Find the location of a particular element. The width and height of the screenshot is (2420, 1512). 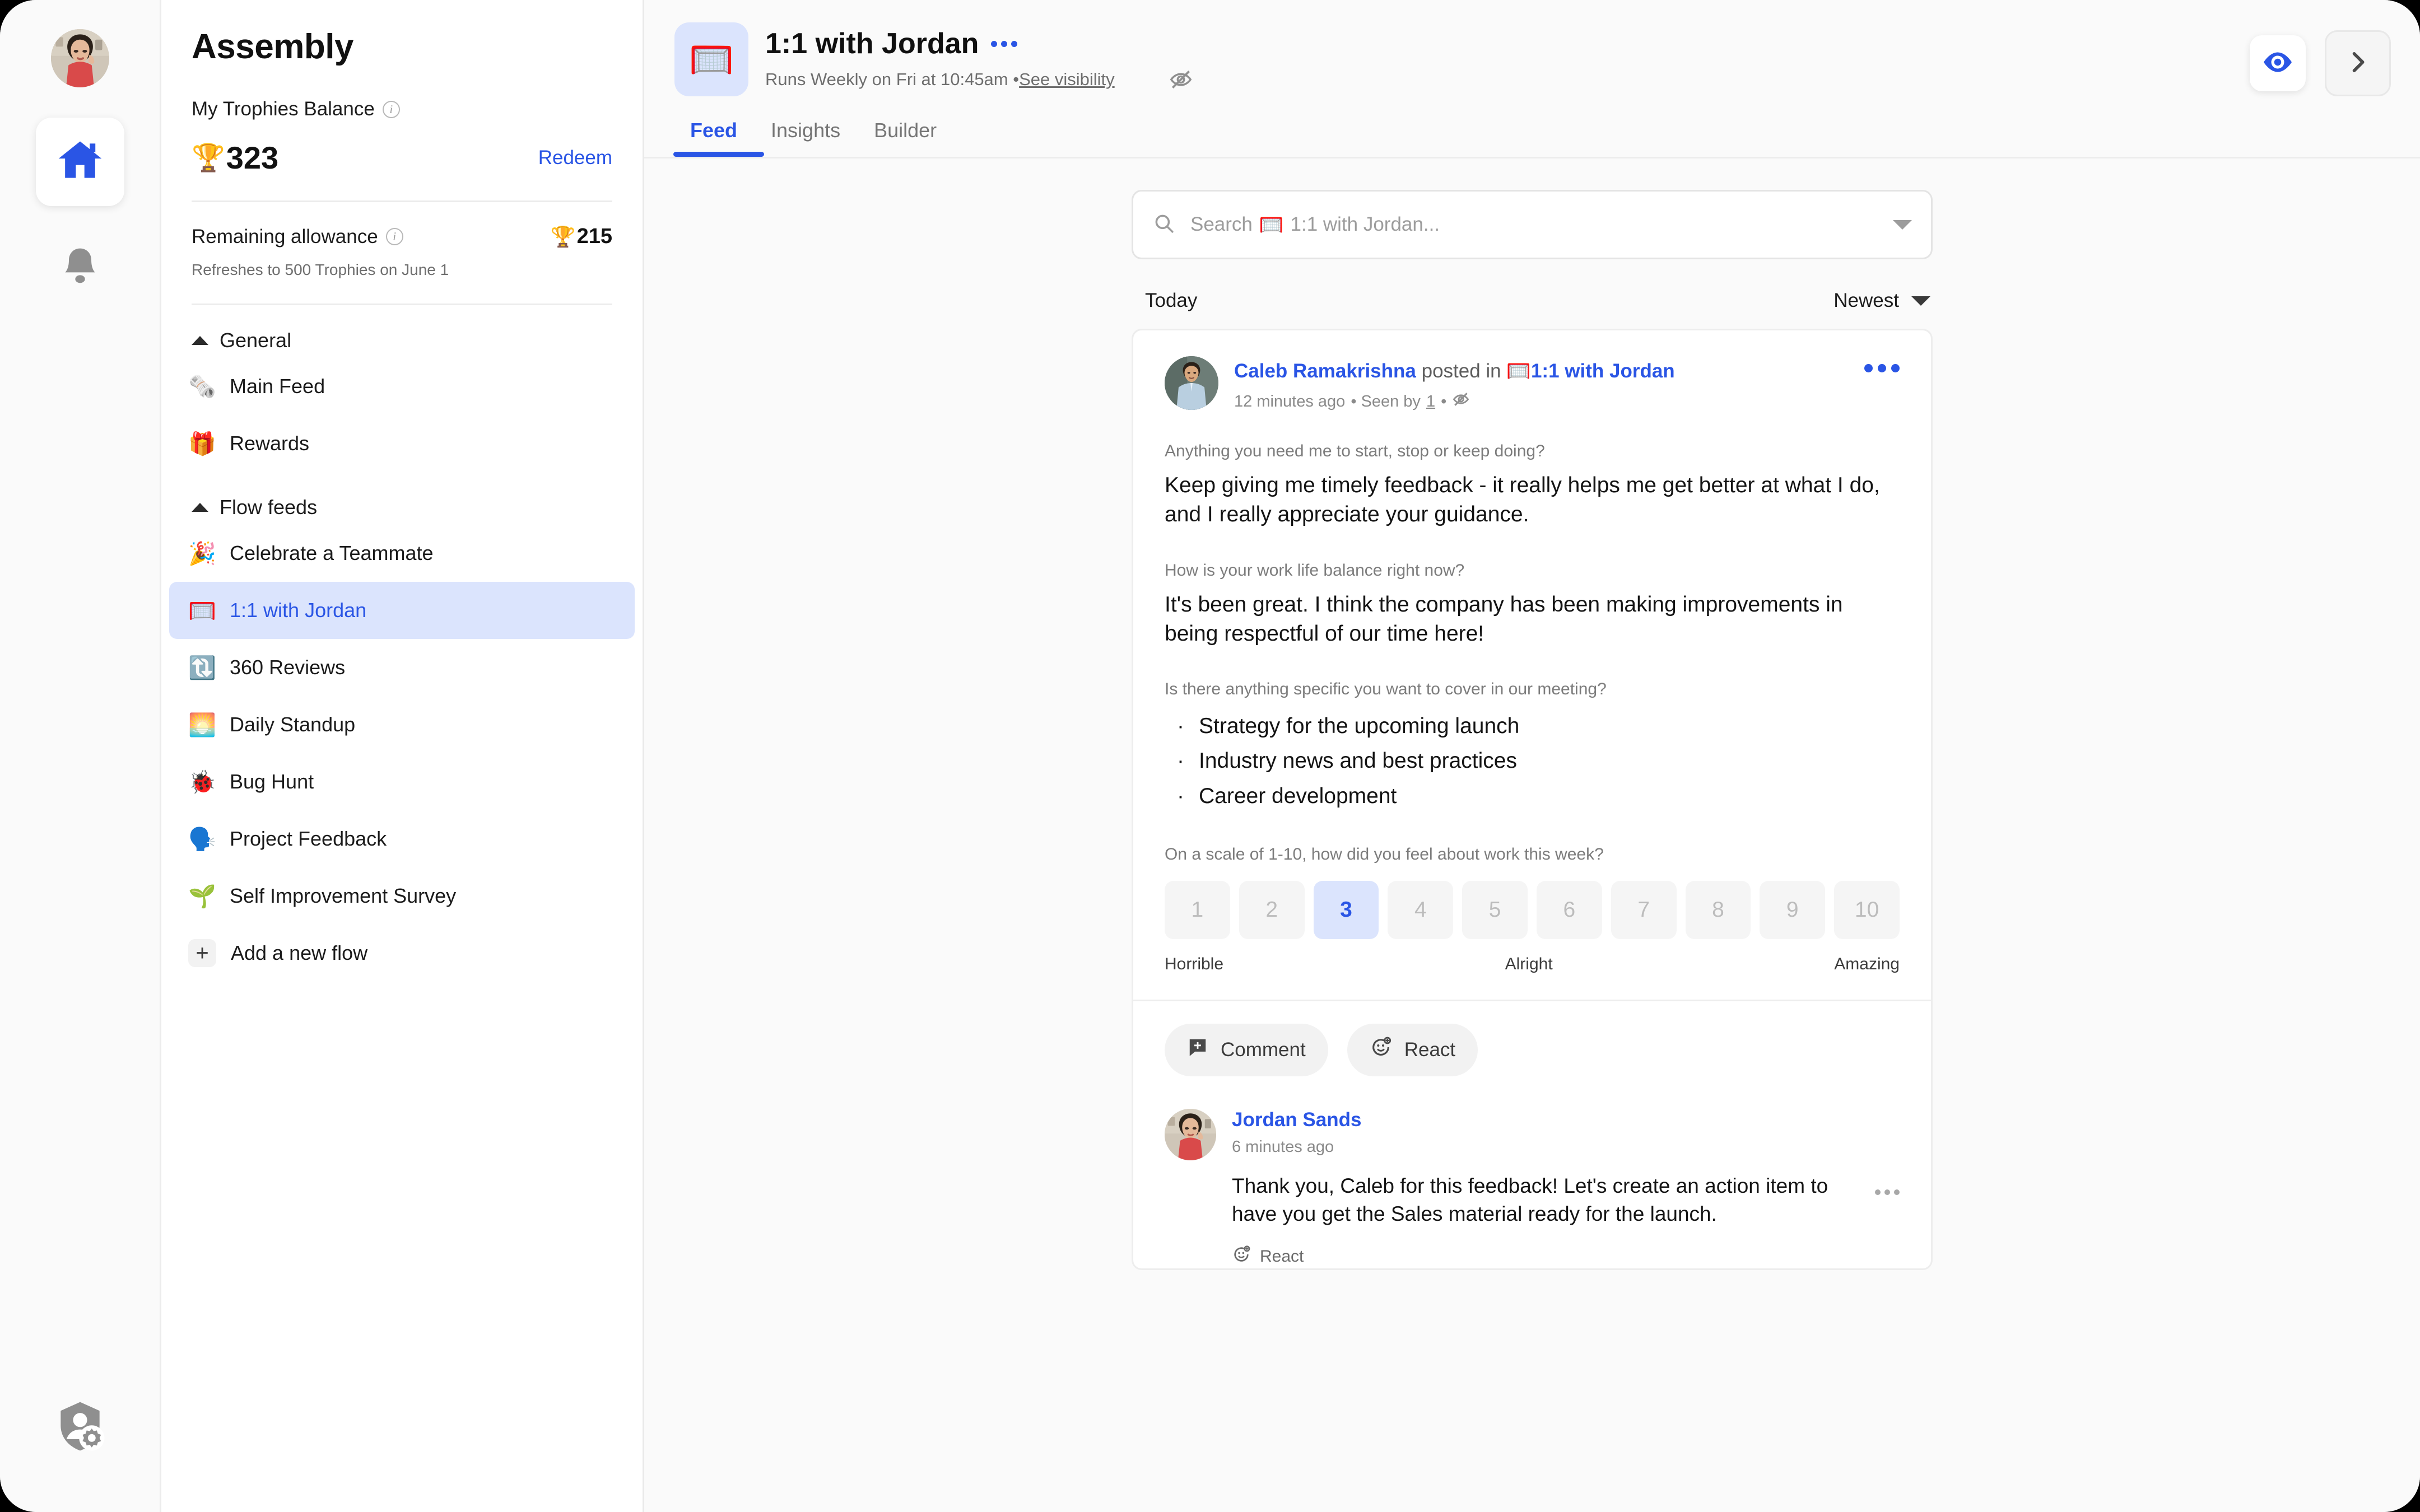

gift-icon: 🎁 is located at coordinates (202, 444).